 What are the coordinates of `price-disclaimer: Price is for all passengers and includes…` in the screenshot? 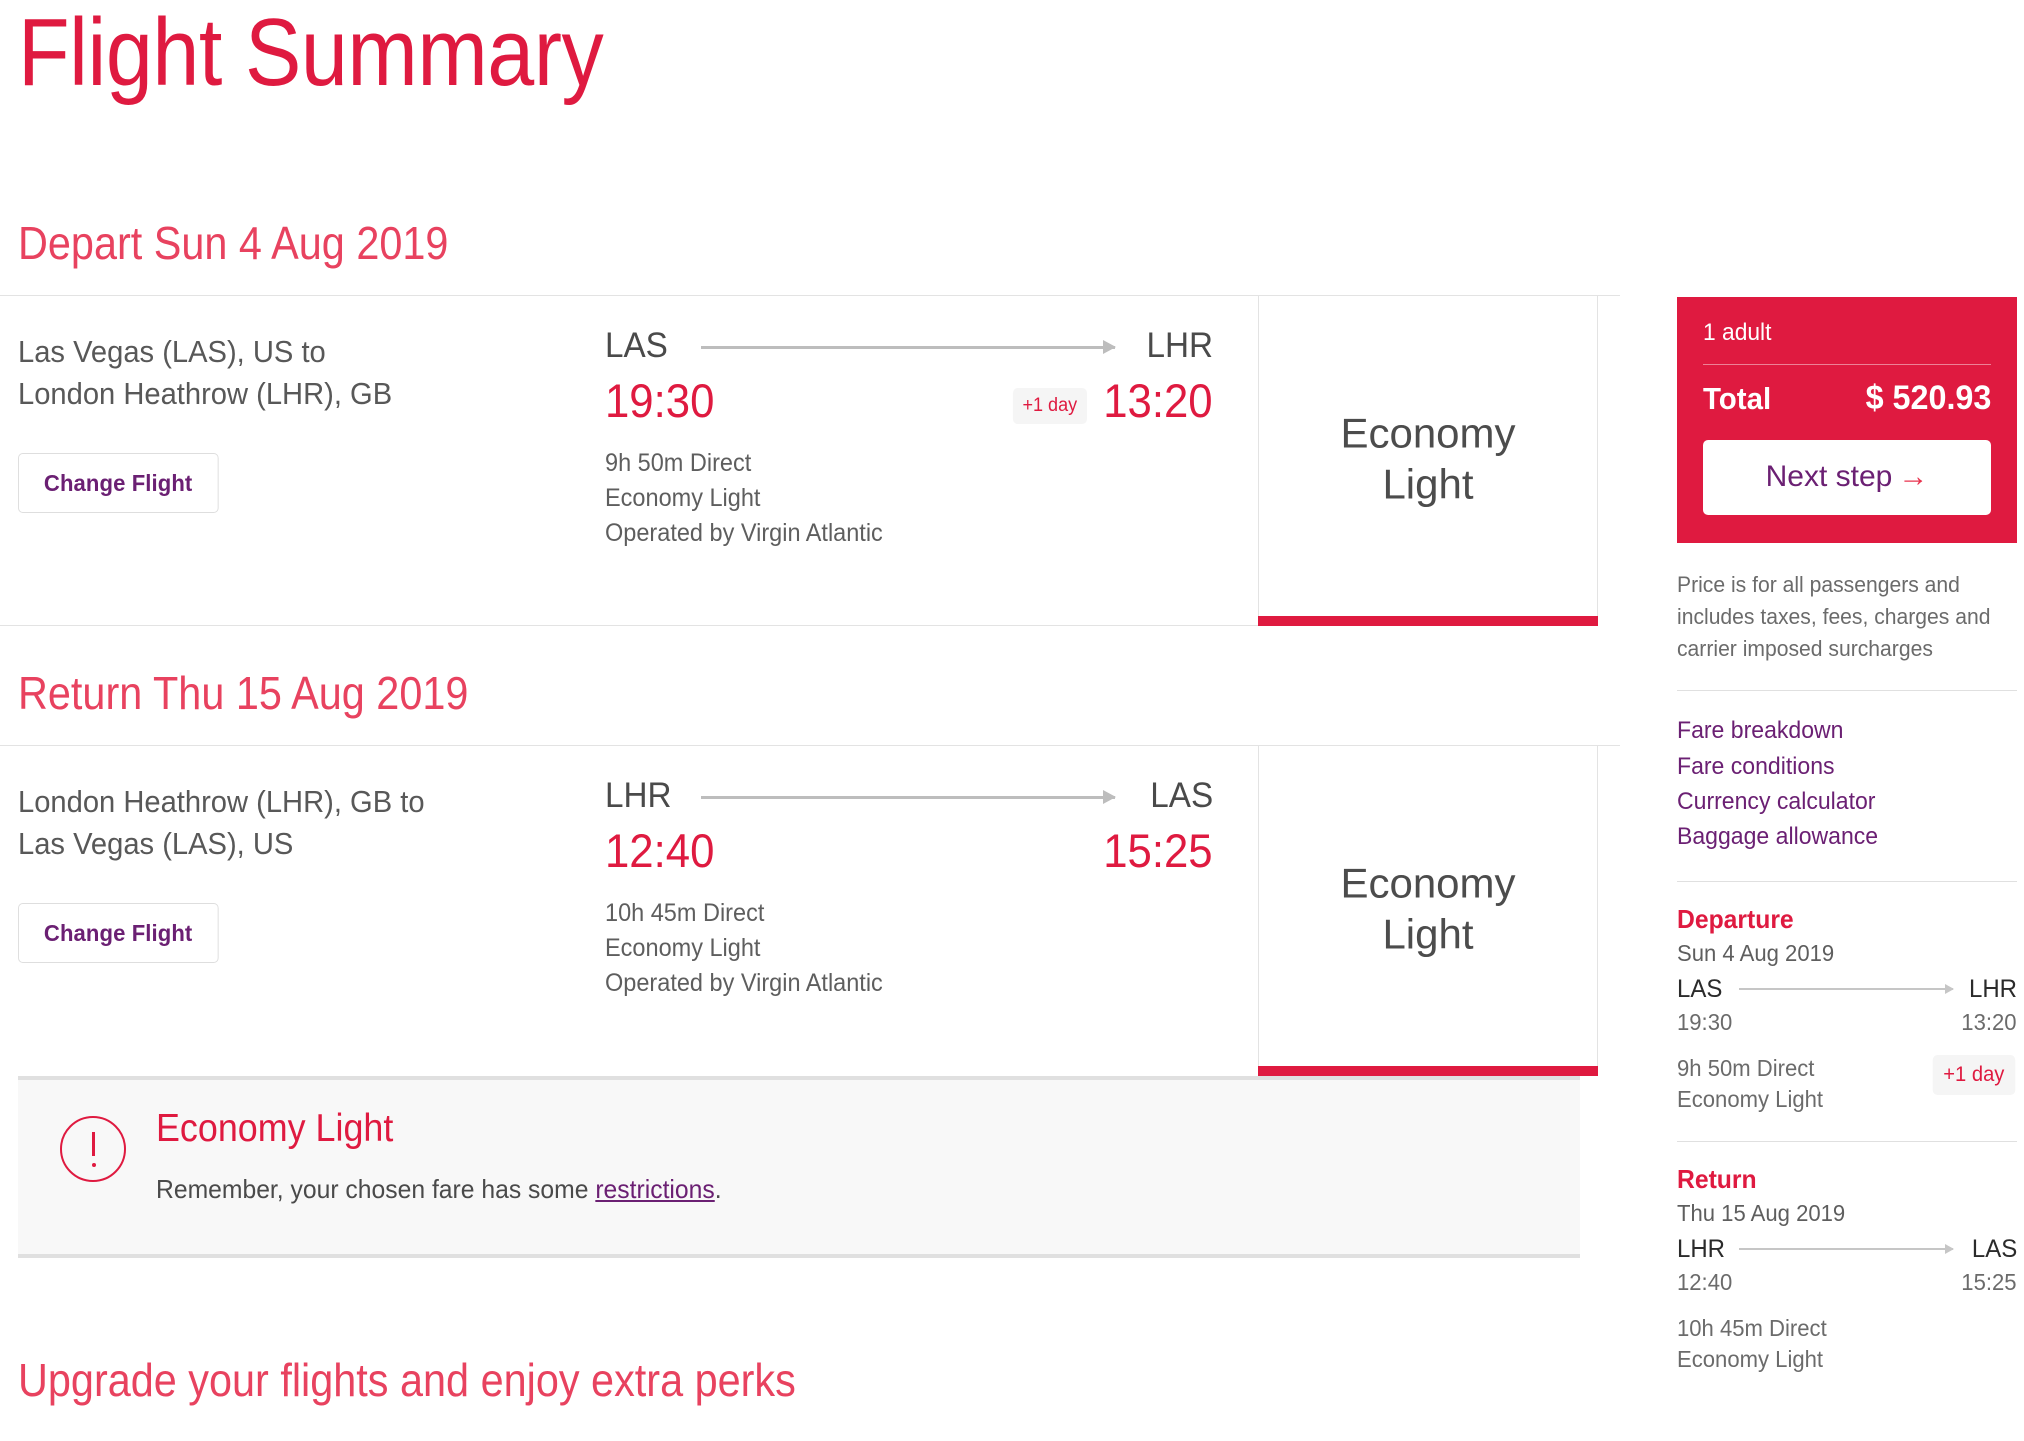 It's located at (1834, 616).